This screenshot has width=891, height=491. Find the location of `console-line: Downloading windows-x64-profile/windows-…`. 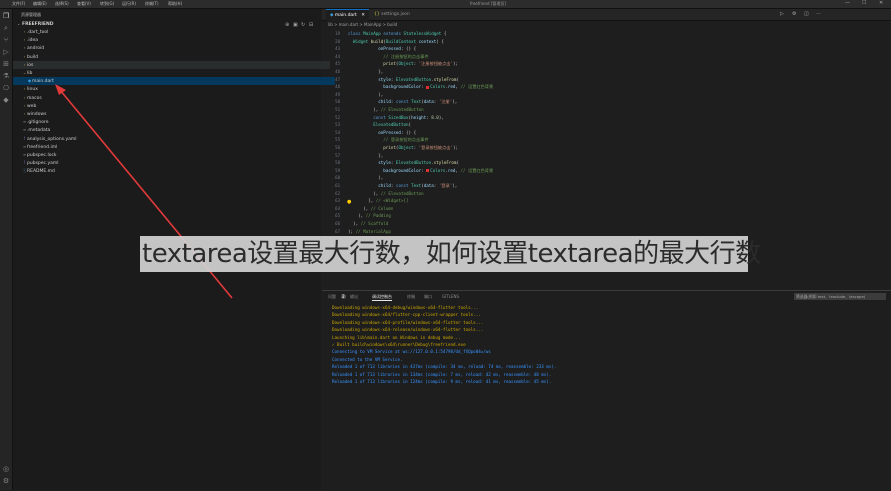

console-line: Downloading windows-x64-profile/windows-… is located at coordinates (408, 322).